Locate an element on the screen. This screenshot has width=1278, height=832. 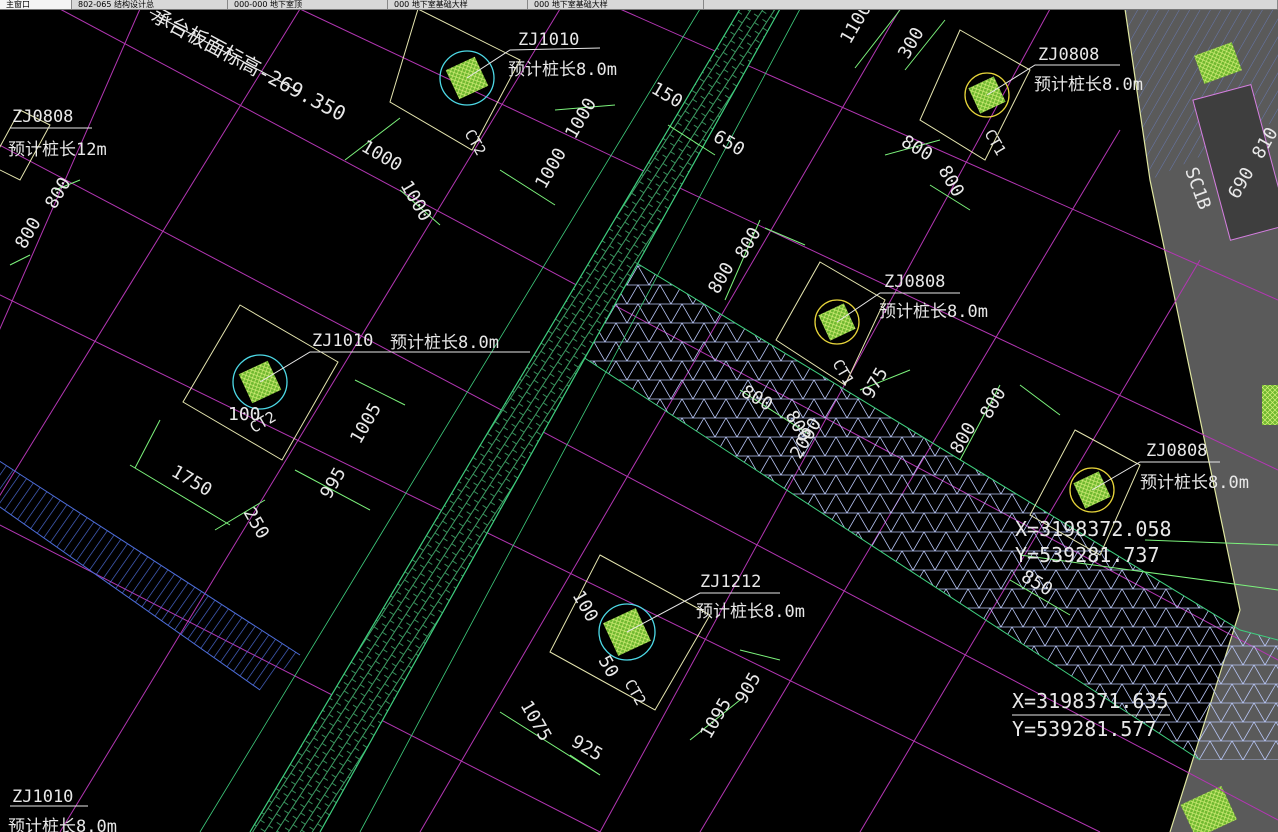
dimension-text: 50 is located at coordinates (608, 666).